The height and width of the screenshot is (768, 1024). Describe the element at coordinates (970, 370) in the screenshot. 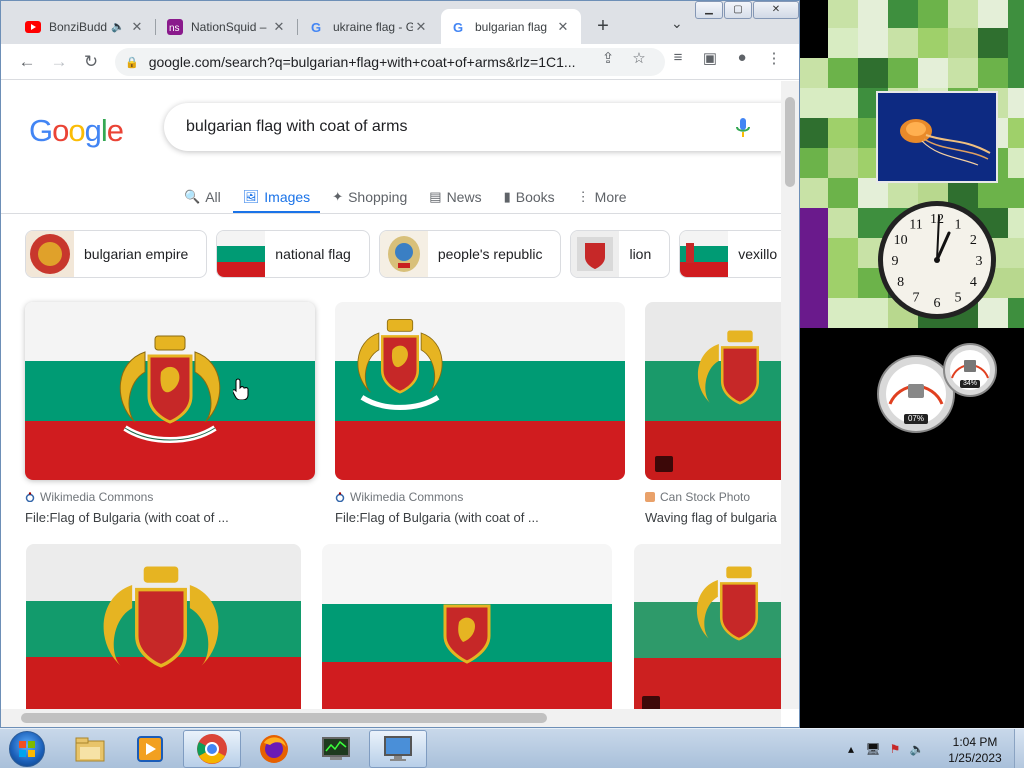

I see `memory-meter-gadget: 34%` at that location.